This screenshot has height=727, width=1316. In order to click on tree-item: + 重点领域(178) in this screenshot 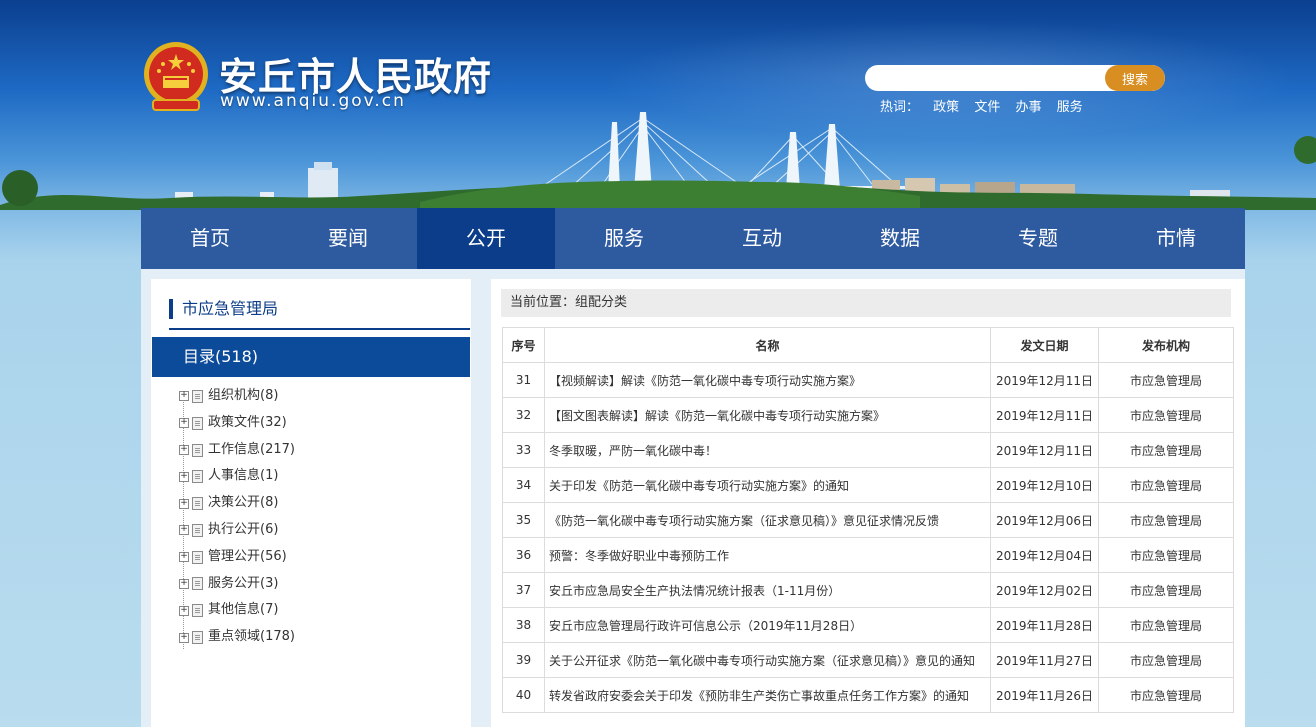, I will do `click(237, 637)`.